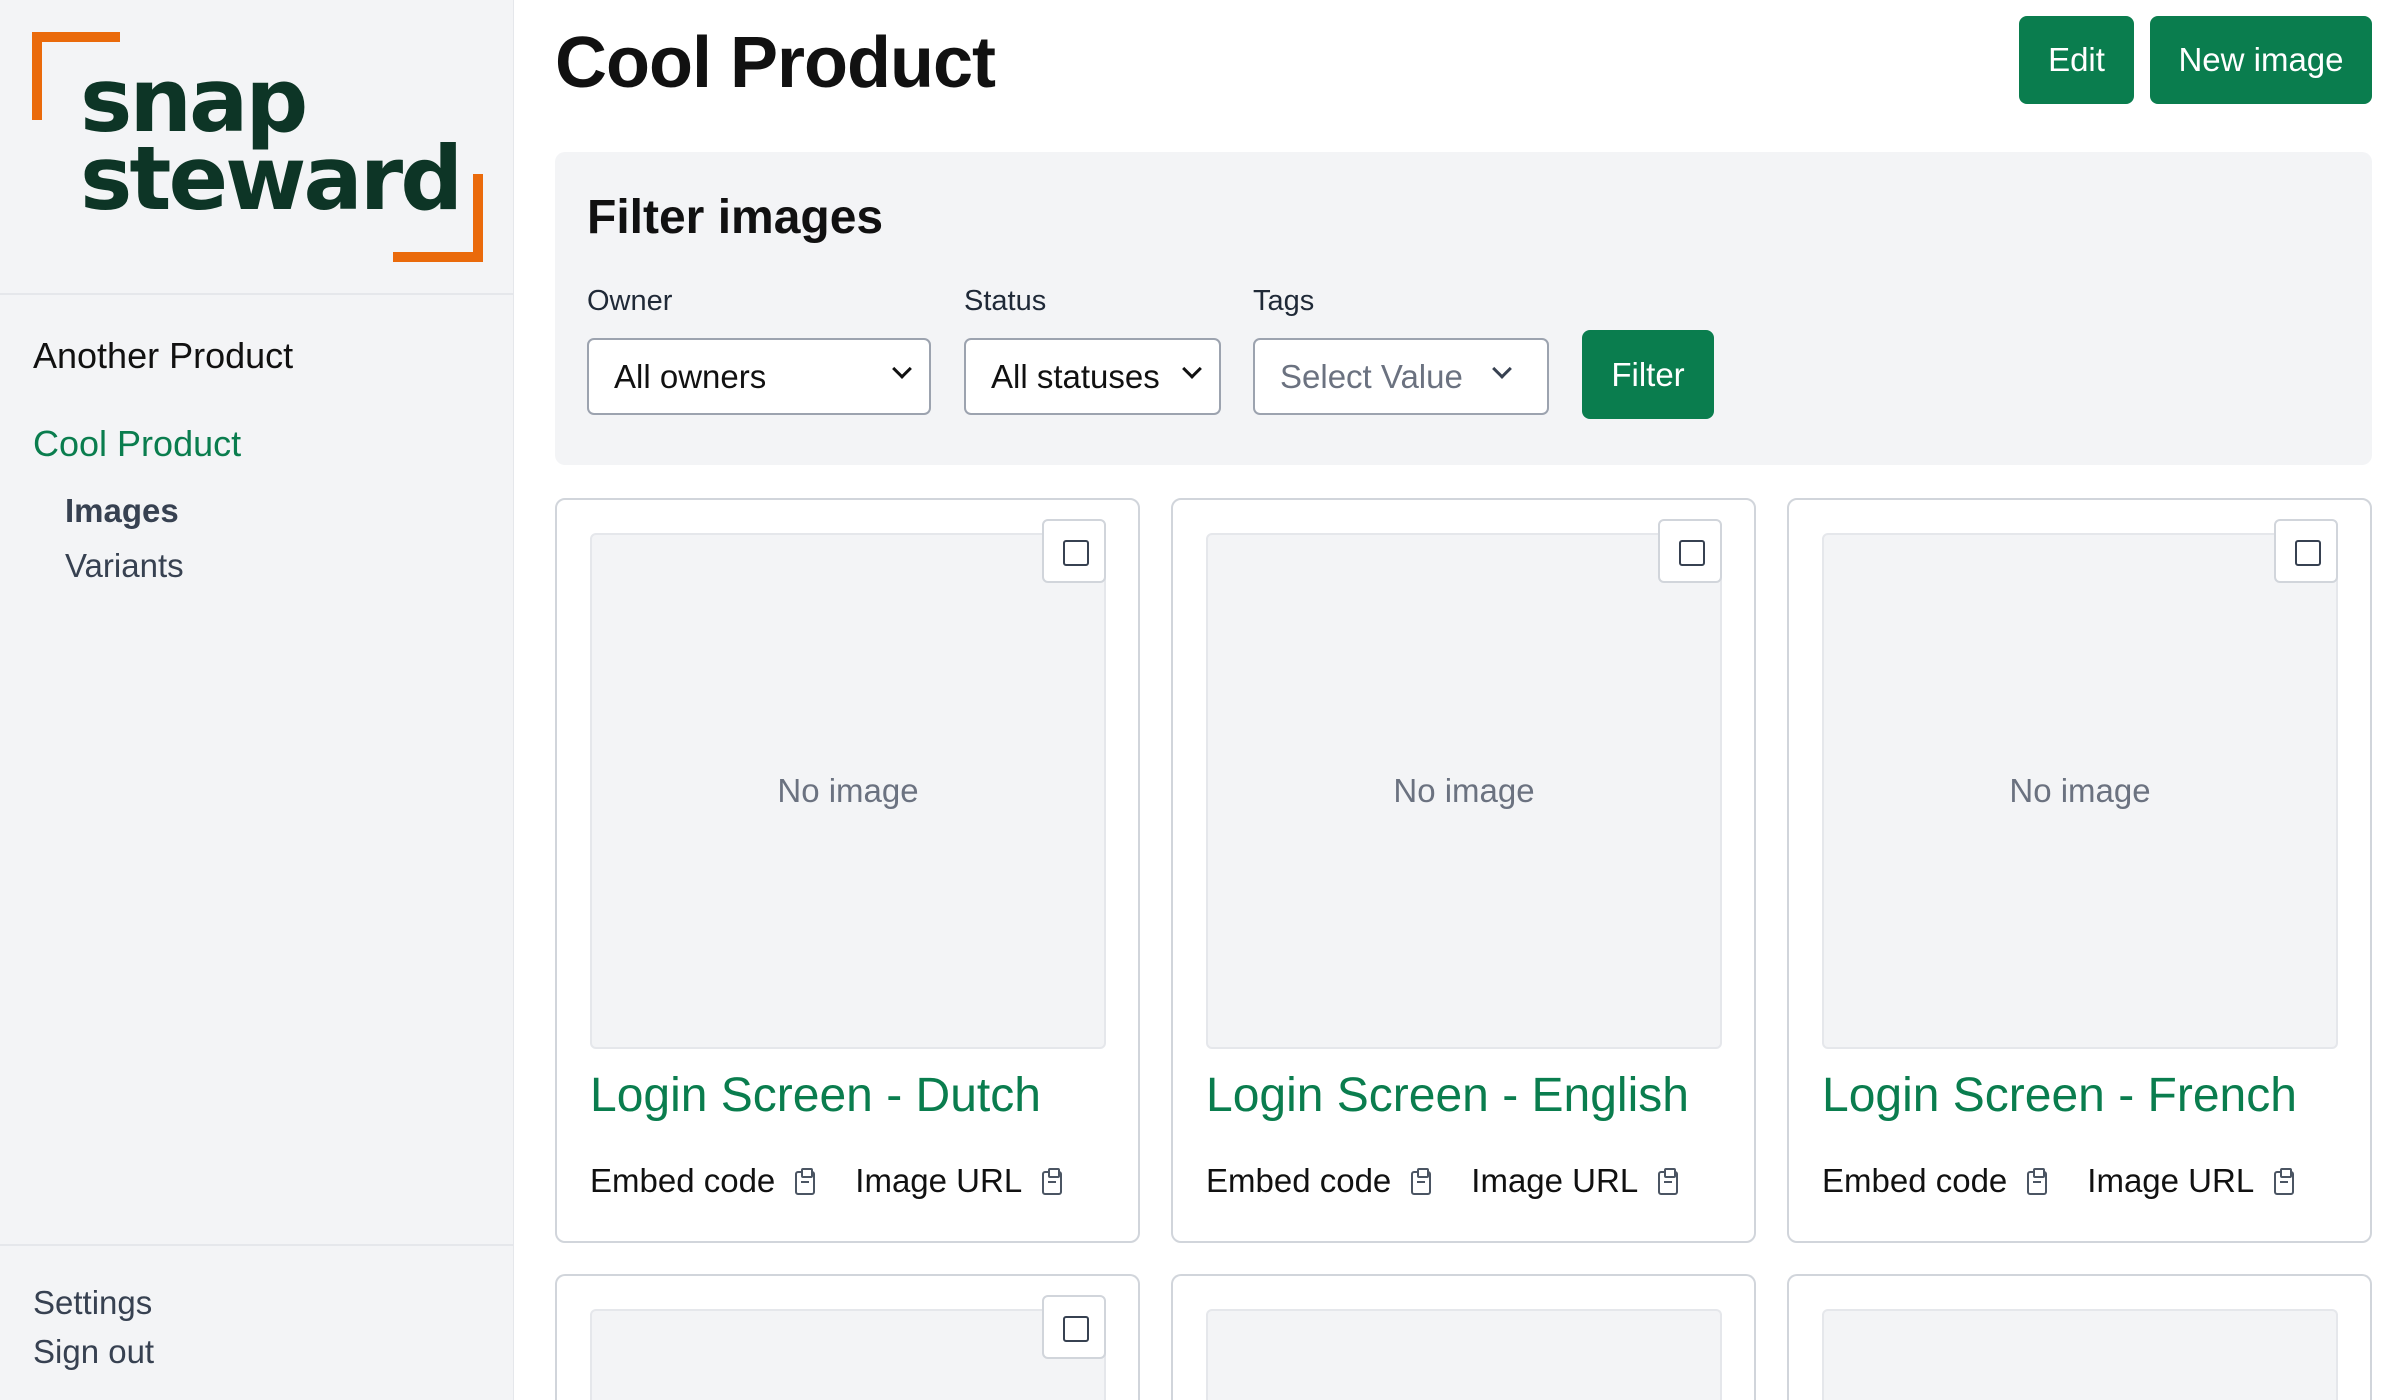  What do you see at coordinates (93, 1352) in the screenshot?
I see `sign-out-link: Sign out` at bounding box center [93, 1352].